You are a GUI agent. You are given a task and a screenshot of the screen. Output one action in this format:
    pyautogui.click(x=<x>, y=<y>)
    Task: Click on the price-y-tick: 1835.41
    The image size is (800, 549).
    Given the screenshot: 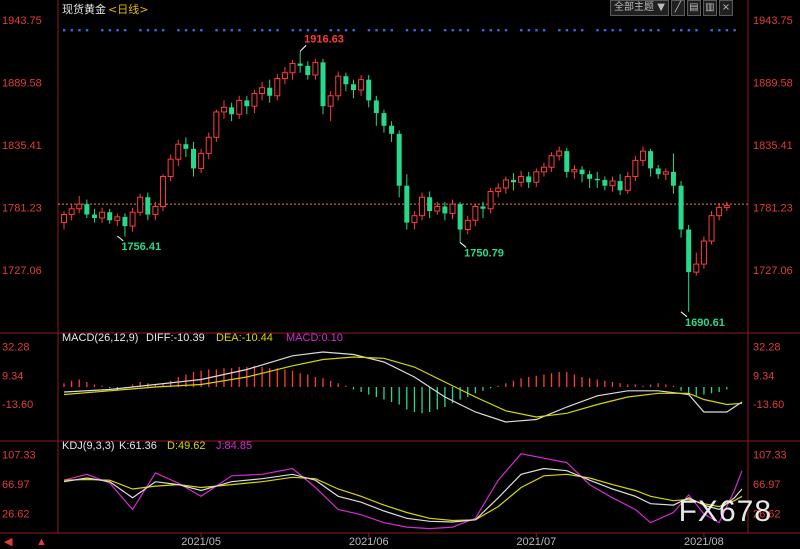 What is the action you would take?
    pyautogui.click(x=22, y=146)
    